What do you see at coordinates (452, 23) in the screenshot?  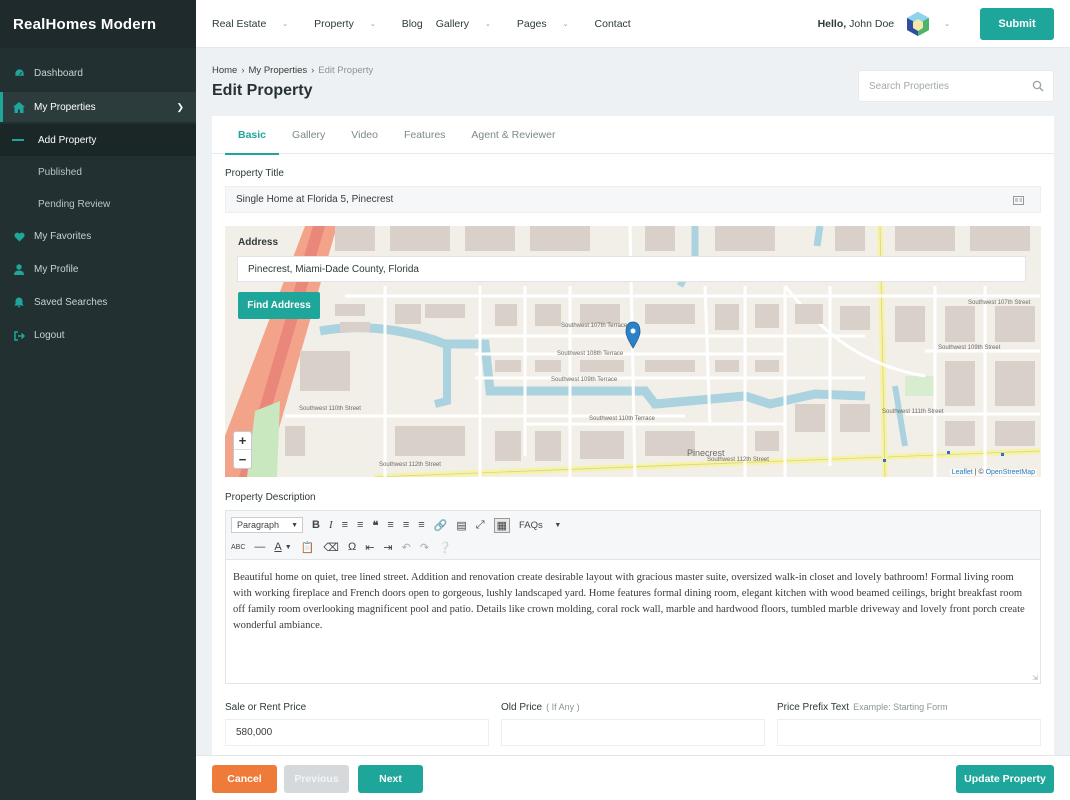 I see `nav-label: Gallery` at bounding box center [452, 23].